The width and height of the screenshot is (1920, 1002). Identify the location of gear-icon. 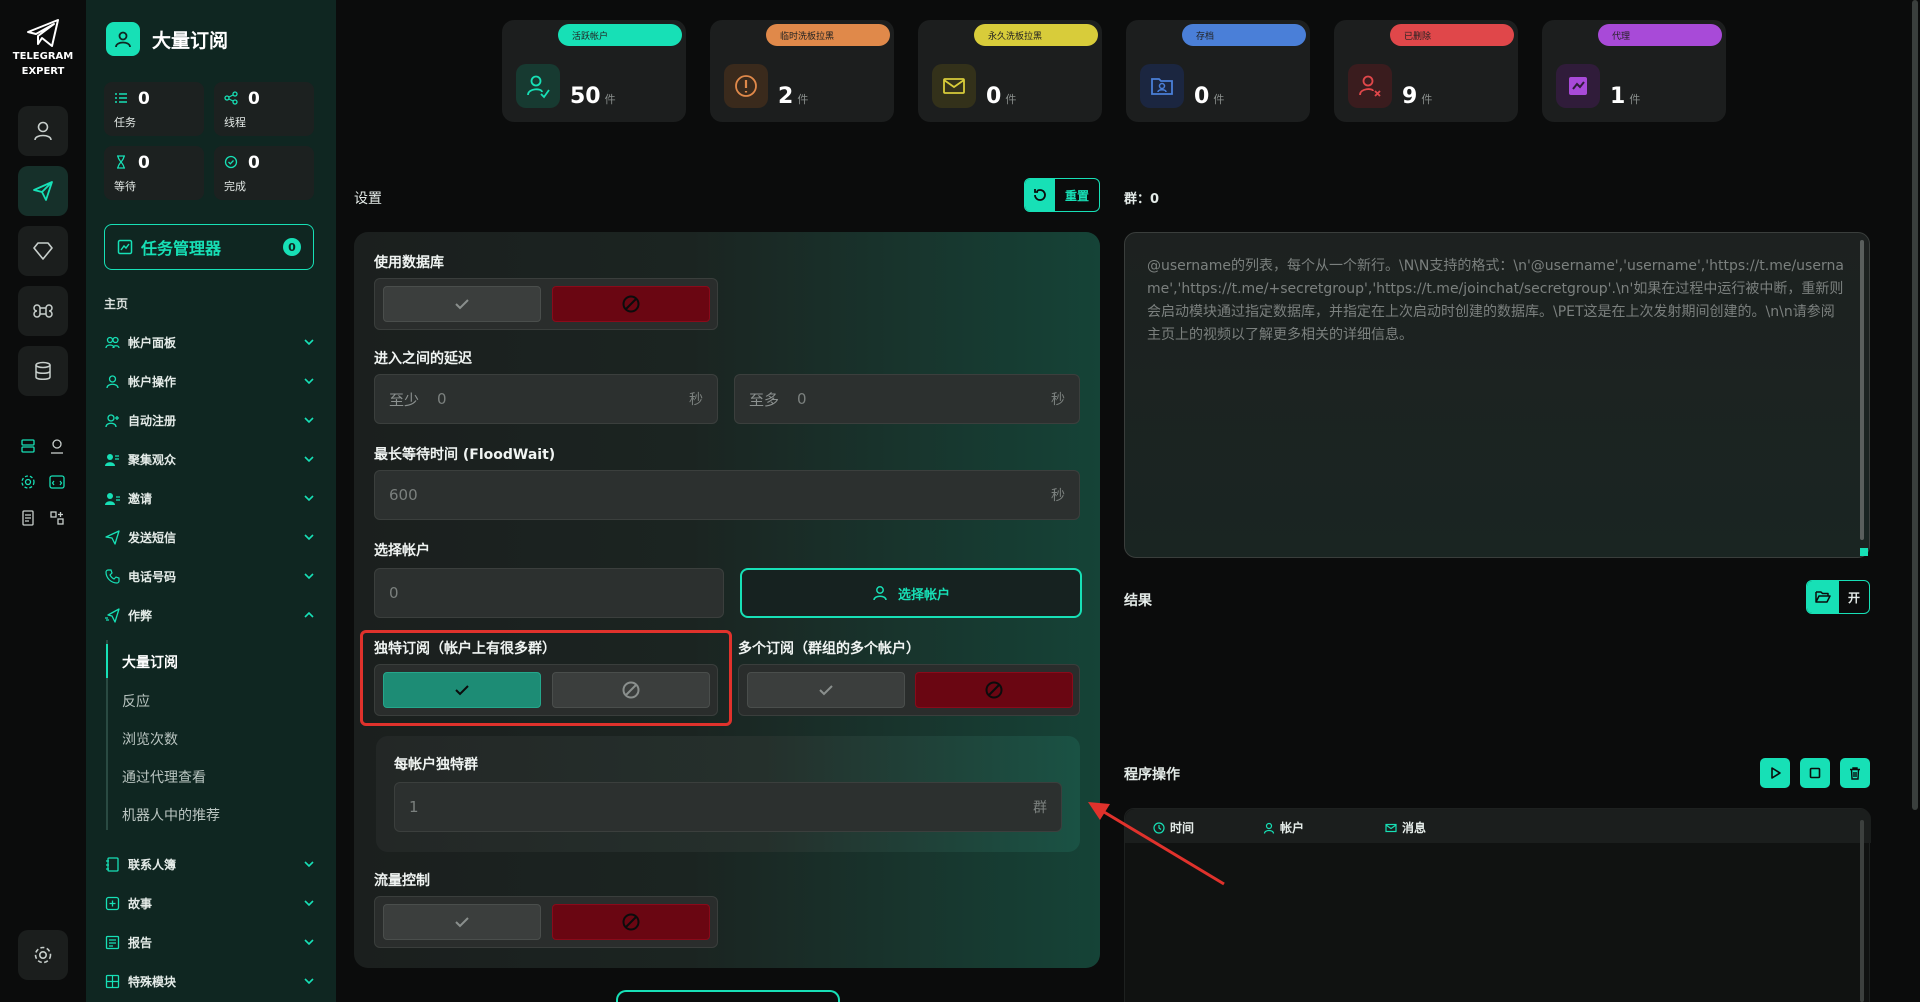
(43, 955).